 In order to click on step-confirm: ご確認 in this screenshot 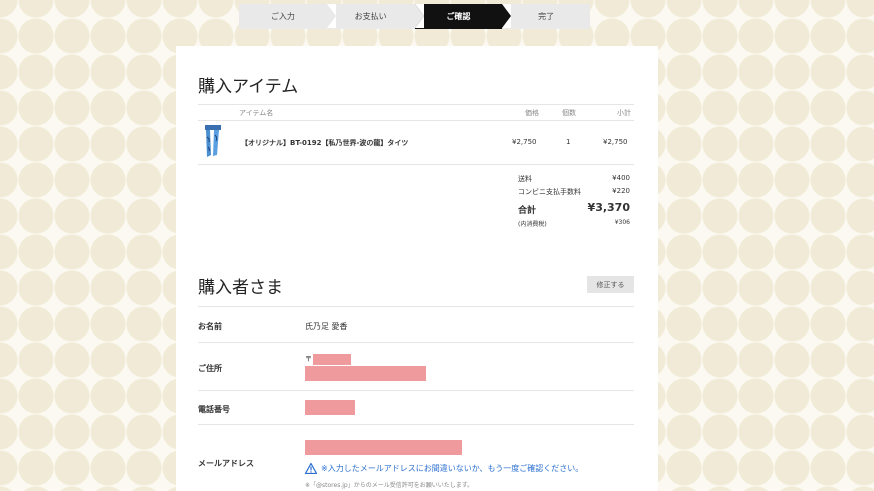, I will do `click(462, 16)`.